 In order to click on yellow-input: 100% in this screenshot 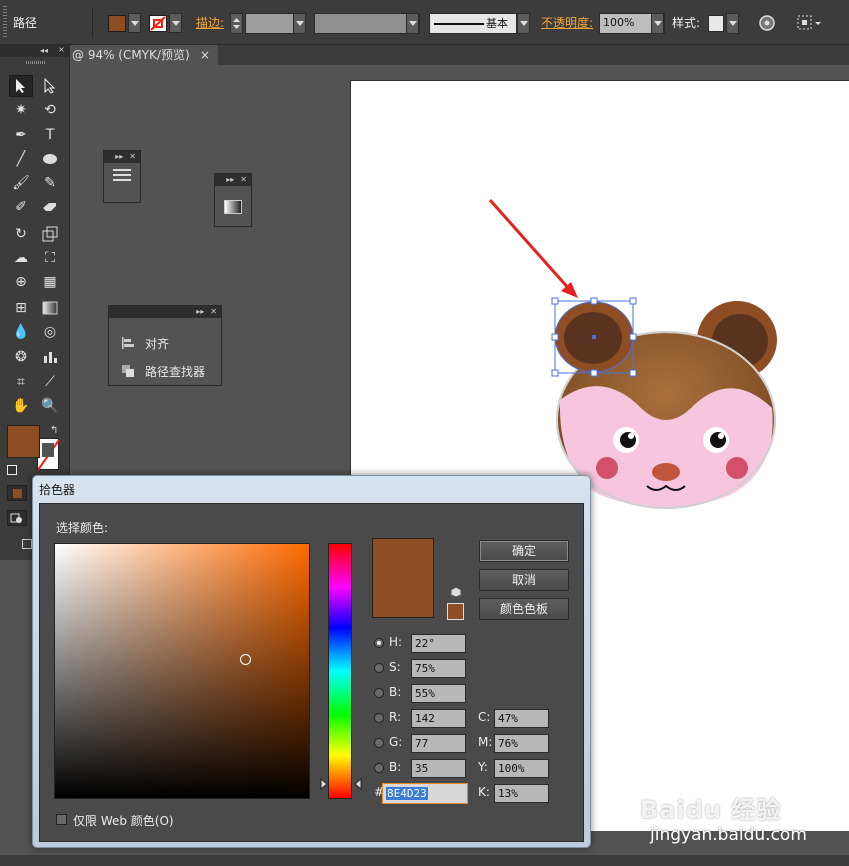, I will do `click(521, 768)`.